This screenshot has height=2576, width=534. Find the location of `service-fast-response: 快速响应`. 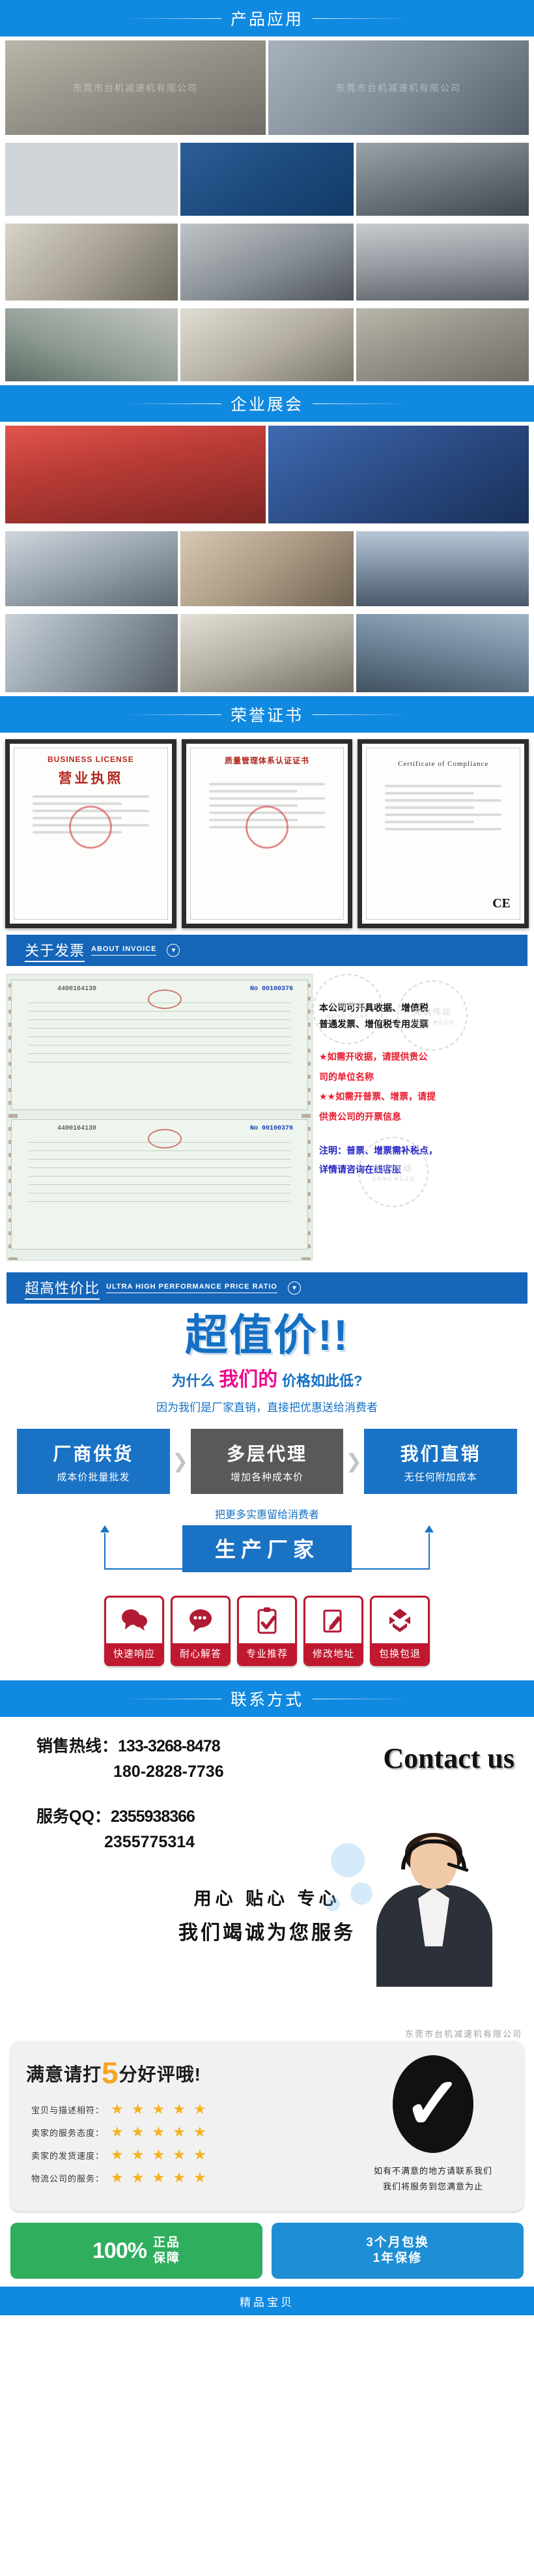

service-fast-response: 快速响应 is located at coordinates (134, 1631).